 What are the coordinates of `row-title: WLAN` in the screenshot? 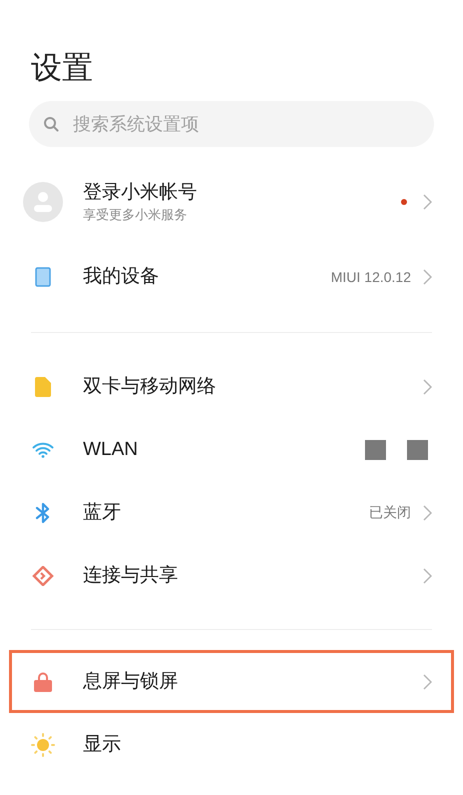 It's located at (111, 450).